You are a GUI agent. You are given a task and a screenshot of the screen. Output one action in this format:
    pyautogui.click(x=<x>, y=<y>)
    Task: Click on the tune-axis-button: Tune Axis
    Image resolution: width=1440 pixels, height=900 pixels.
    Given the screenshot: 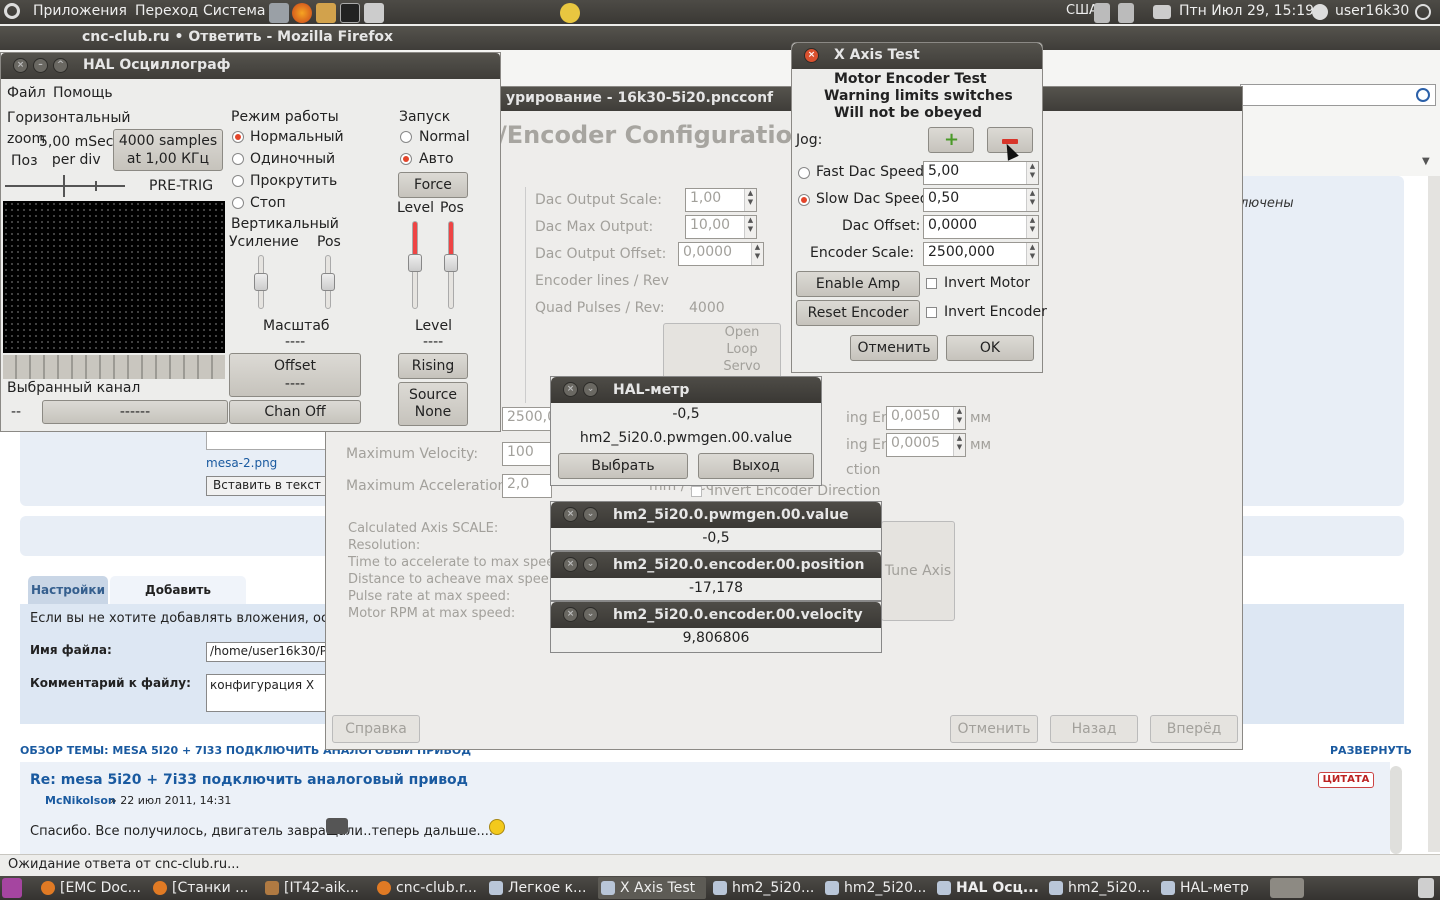 What is the action you would take?
    pyautogui.click(x=918, y=571)
    